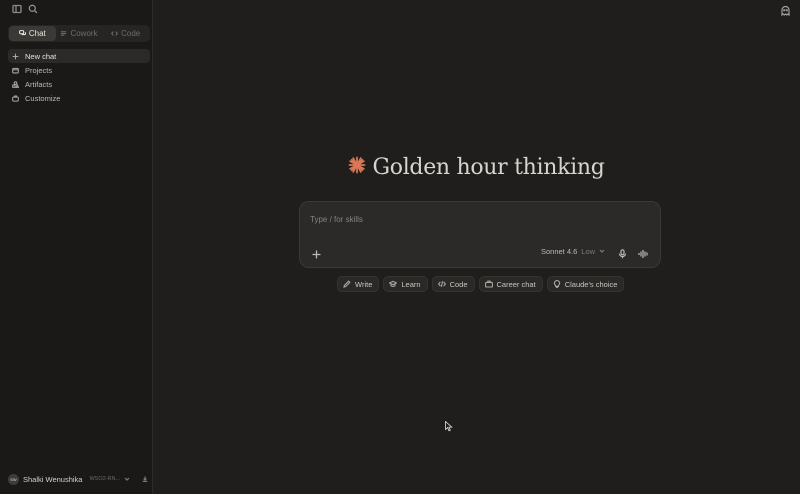  Describe the element at coordinates (22, 33) in the screenshot. I see `chat-bubbles-icon` at that location.